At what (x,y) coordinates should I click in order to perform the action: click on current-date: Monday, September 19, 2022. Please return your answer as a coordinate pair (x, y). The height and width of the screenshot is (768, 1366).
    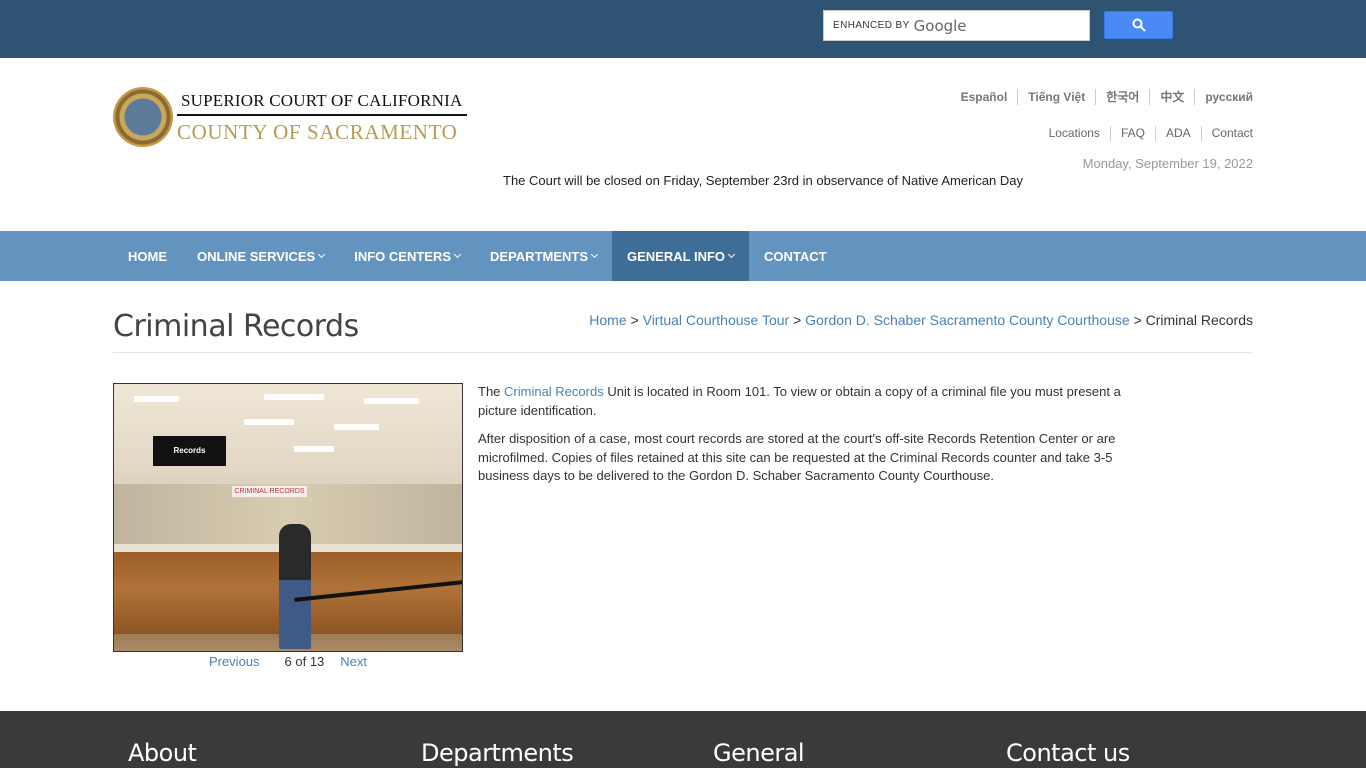
    Looking at the image, I should click on (1167, 163).